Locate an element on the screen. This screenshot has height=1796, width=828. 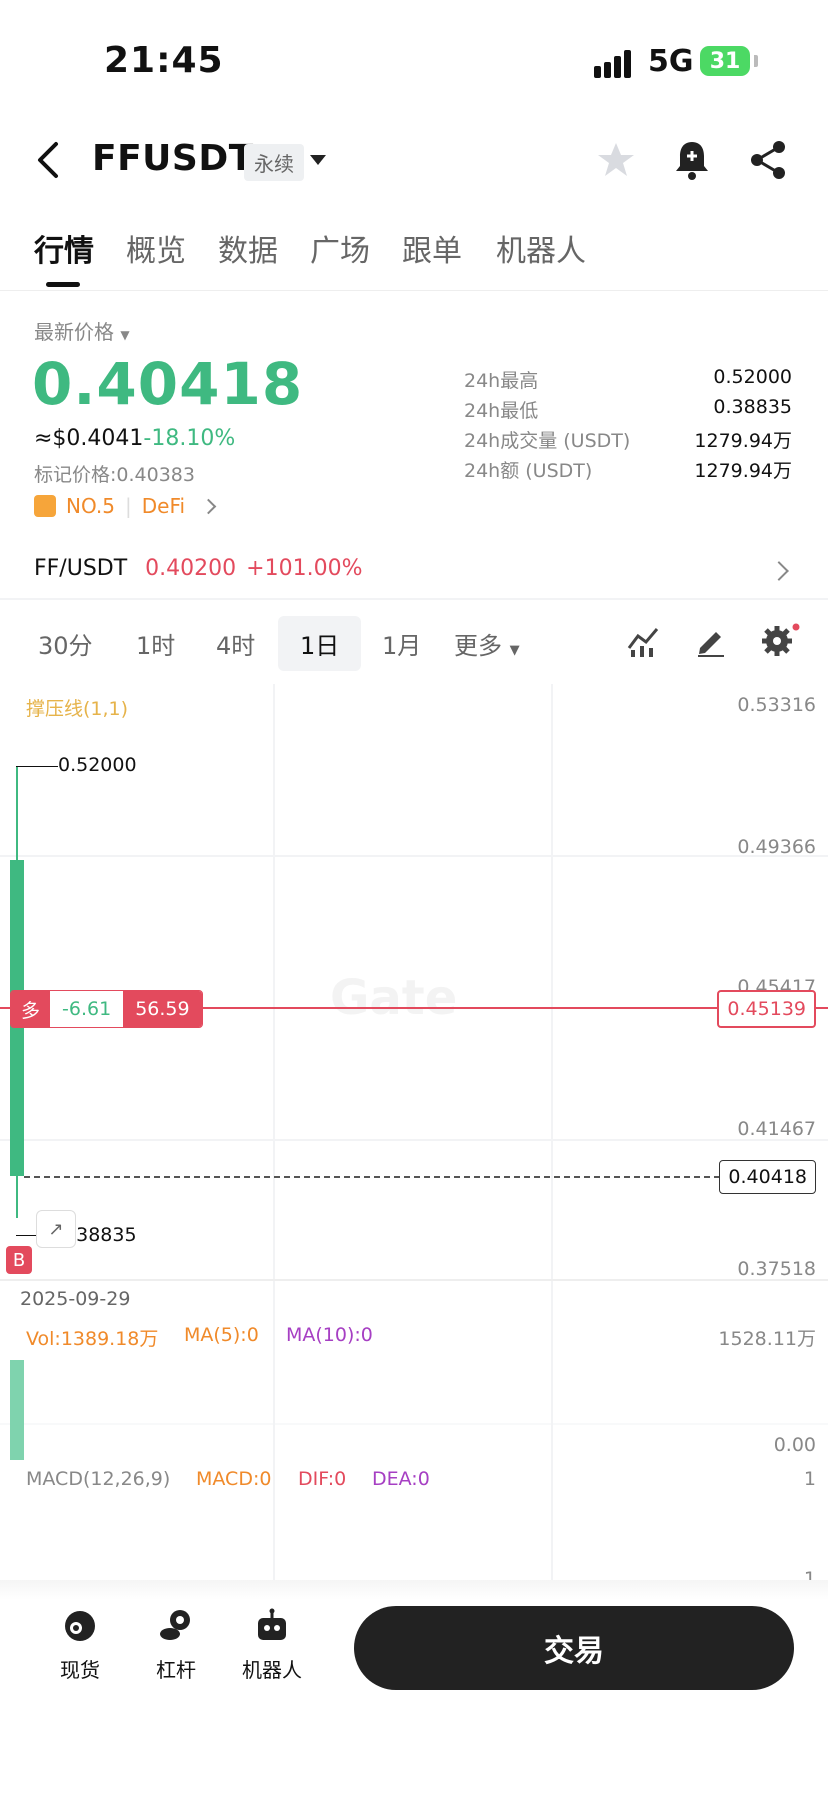
tab-overview: 概览 is located at coordinates (156, 248).